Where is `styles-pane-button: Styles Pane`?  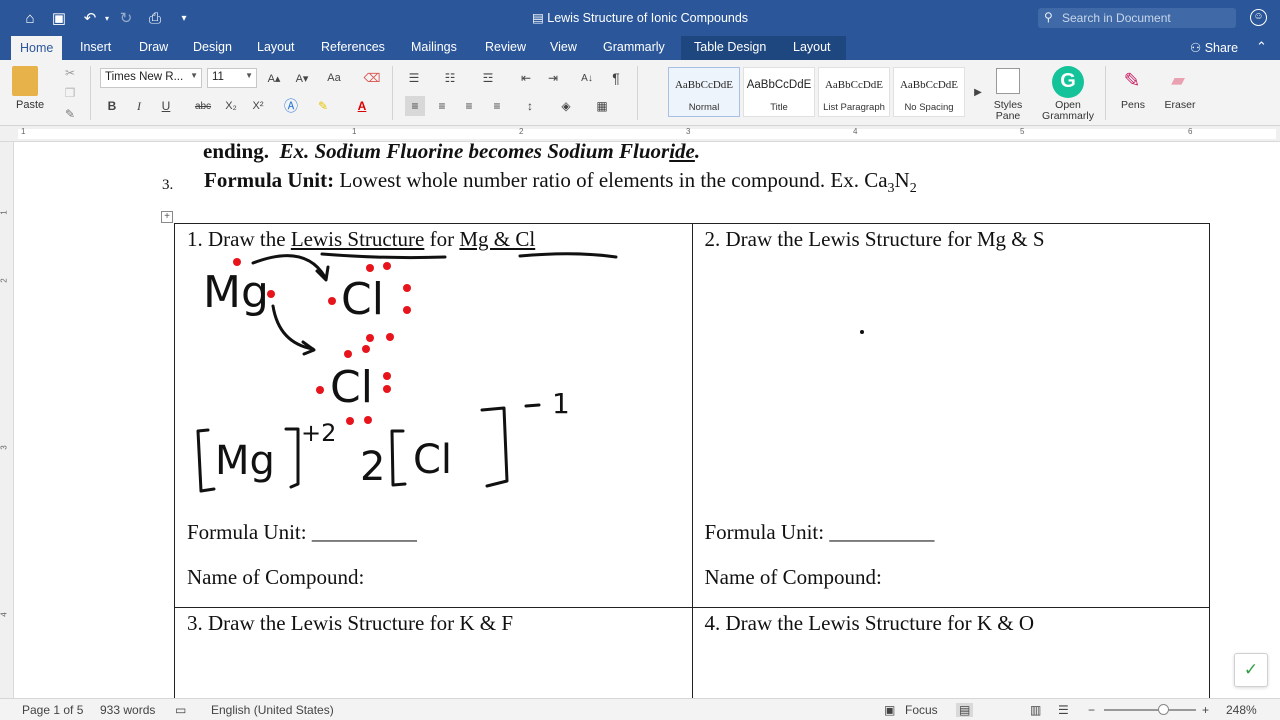
styles-pane-button: Styles Pane is located at coordinates (1008, 111).